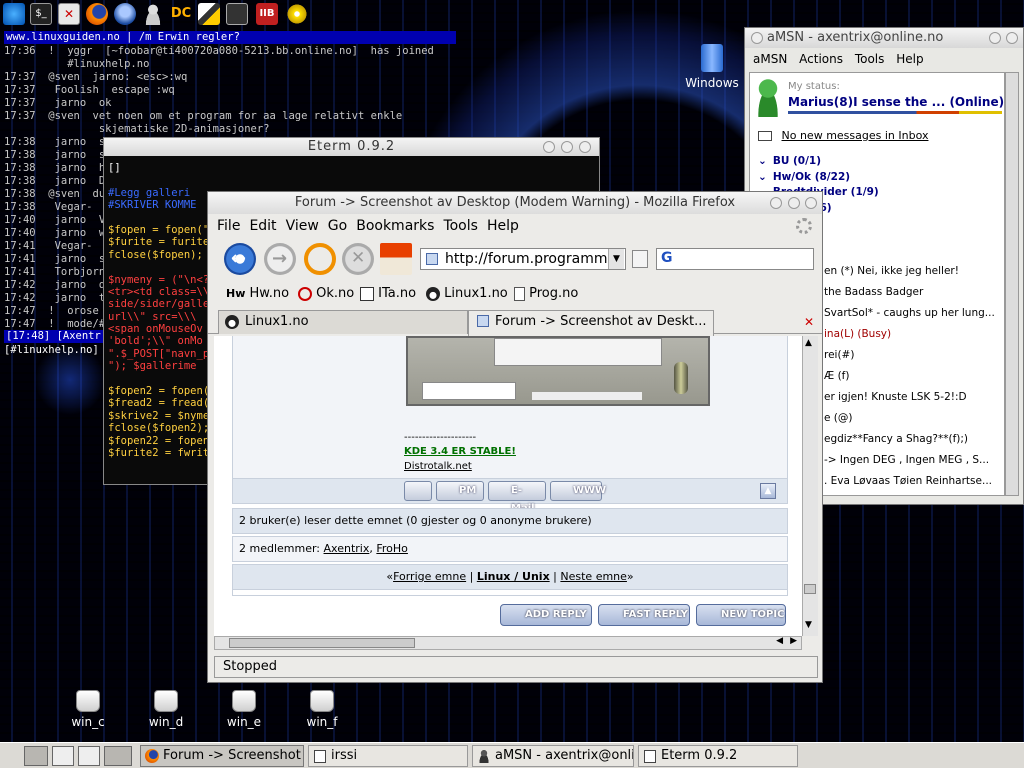 This screenshot has width=1024, height=768. Describe the element at coordinates (804, 177) in the screenshot. I see `contact-group: ⌄ Hw/Ok (8/22)` at that location.